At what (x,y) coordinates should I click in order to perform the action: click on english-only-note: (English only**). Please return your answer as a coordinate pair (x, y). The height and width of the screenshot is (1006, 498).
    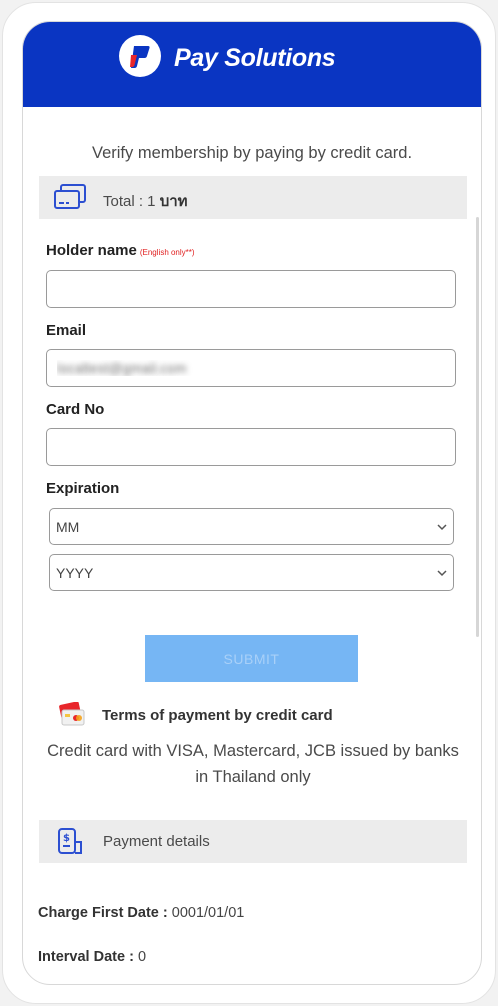
    Looking at the image, I should click on (167, 252).